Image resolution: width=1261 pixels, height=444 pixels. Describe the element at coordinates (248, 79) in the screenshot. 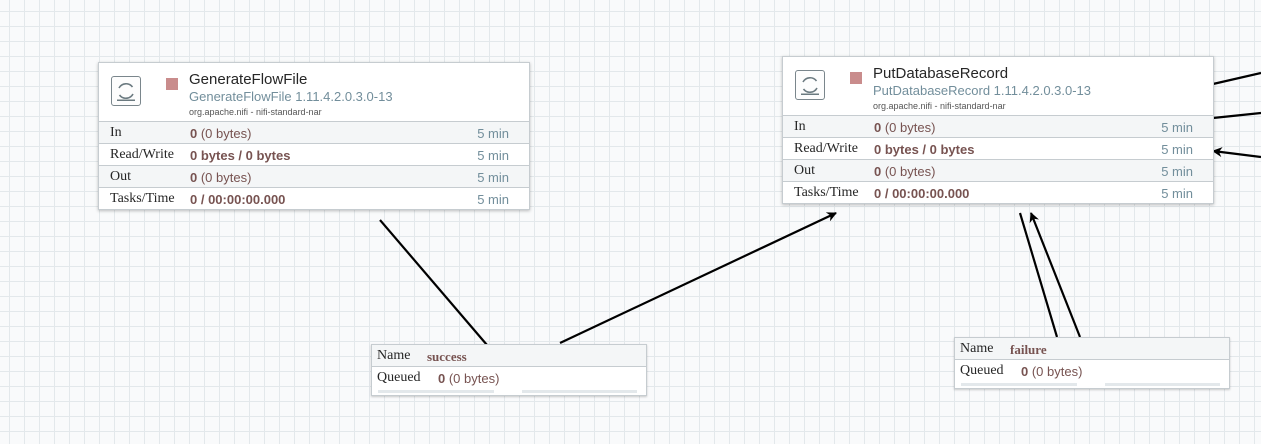

I see `processor-name: GenerateFlowFile` at that location.